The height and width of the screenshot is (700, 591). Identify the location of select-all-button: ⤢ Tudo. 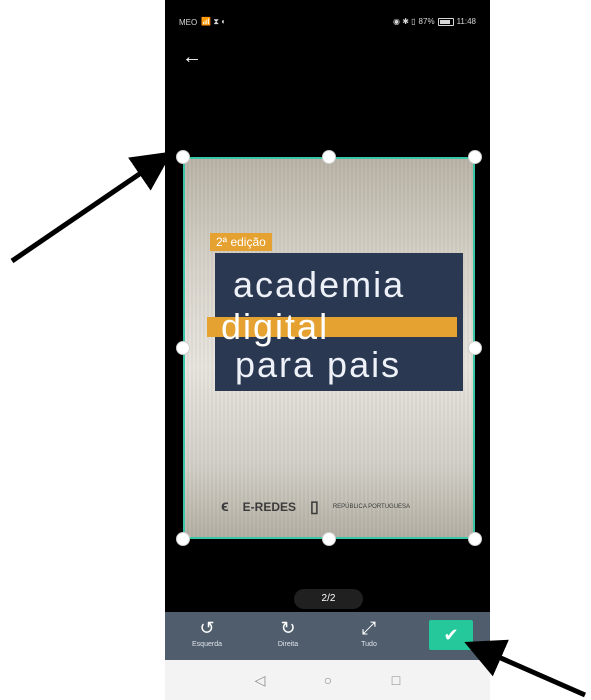
(369, 636).